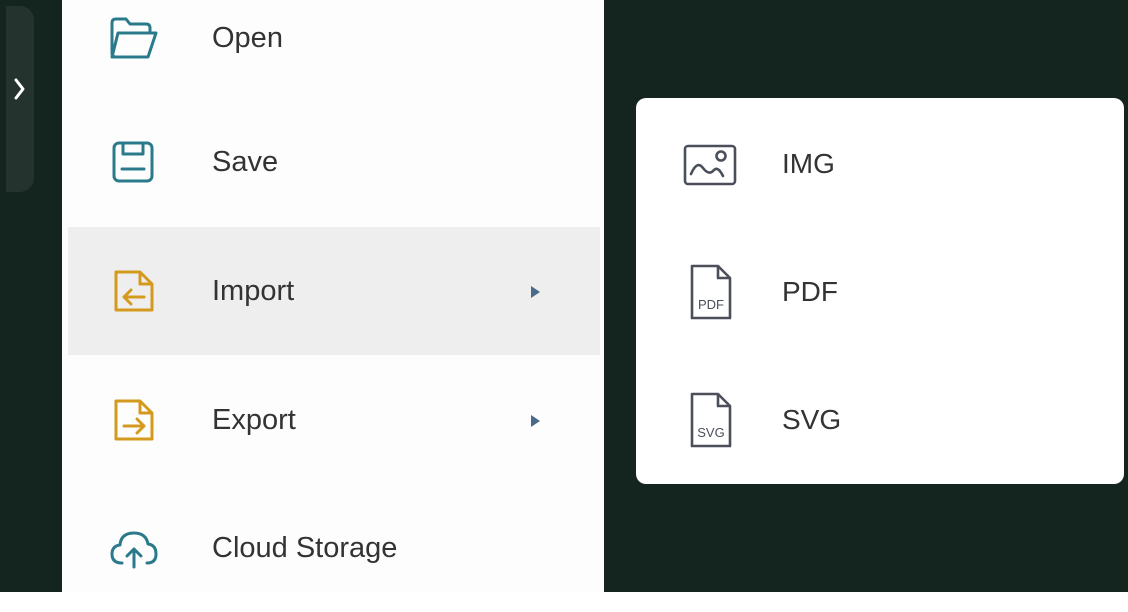  I want to click on menu-item-cloud-storage: Cloud Storage, so click(334, 548).